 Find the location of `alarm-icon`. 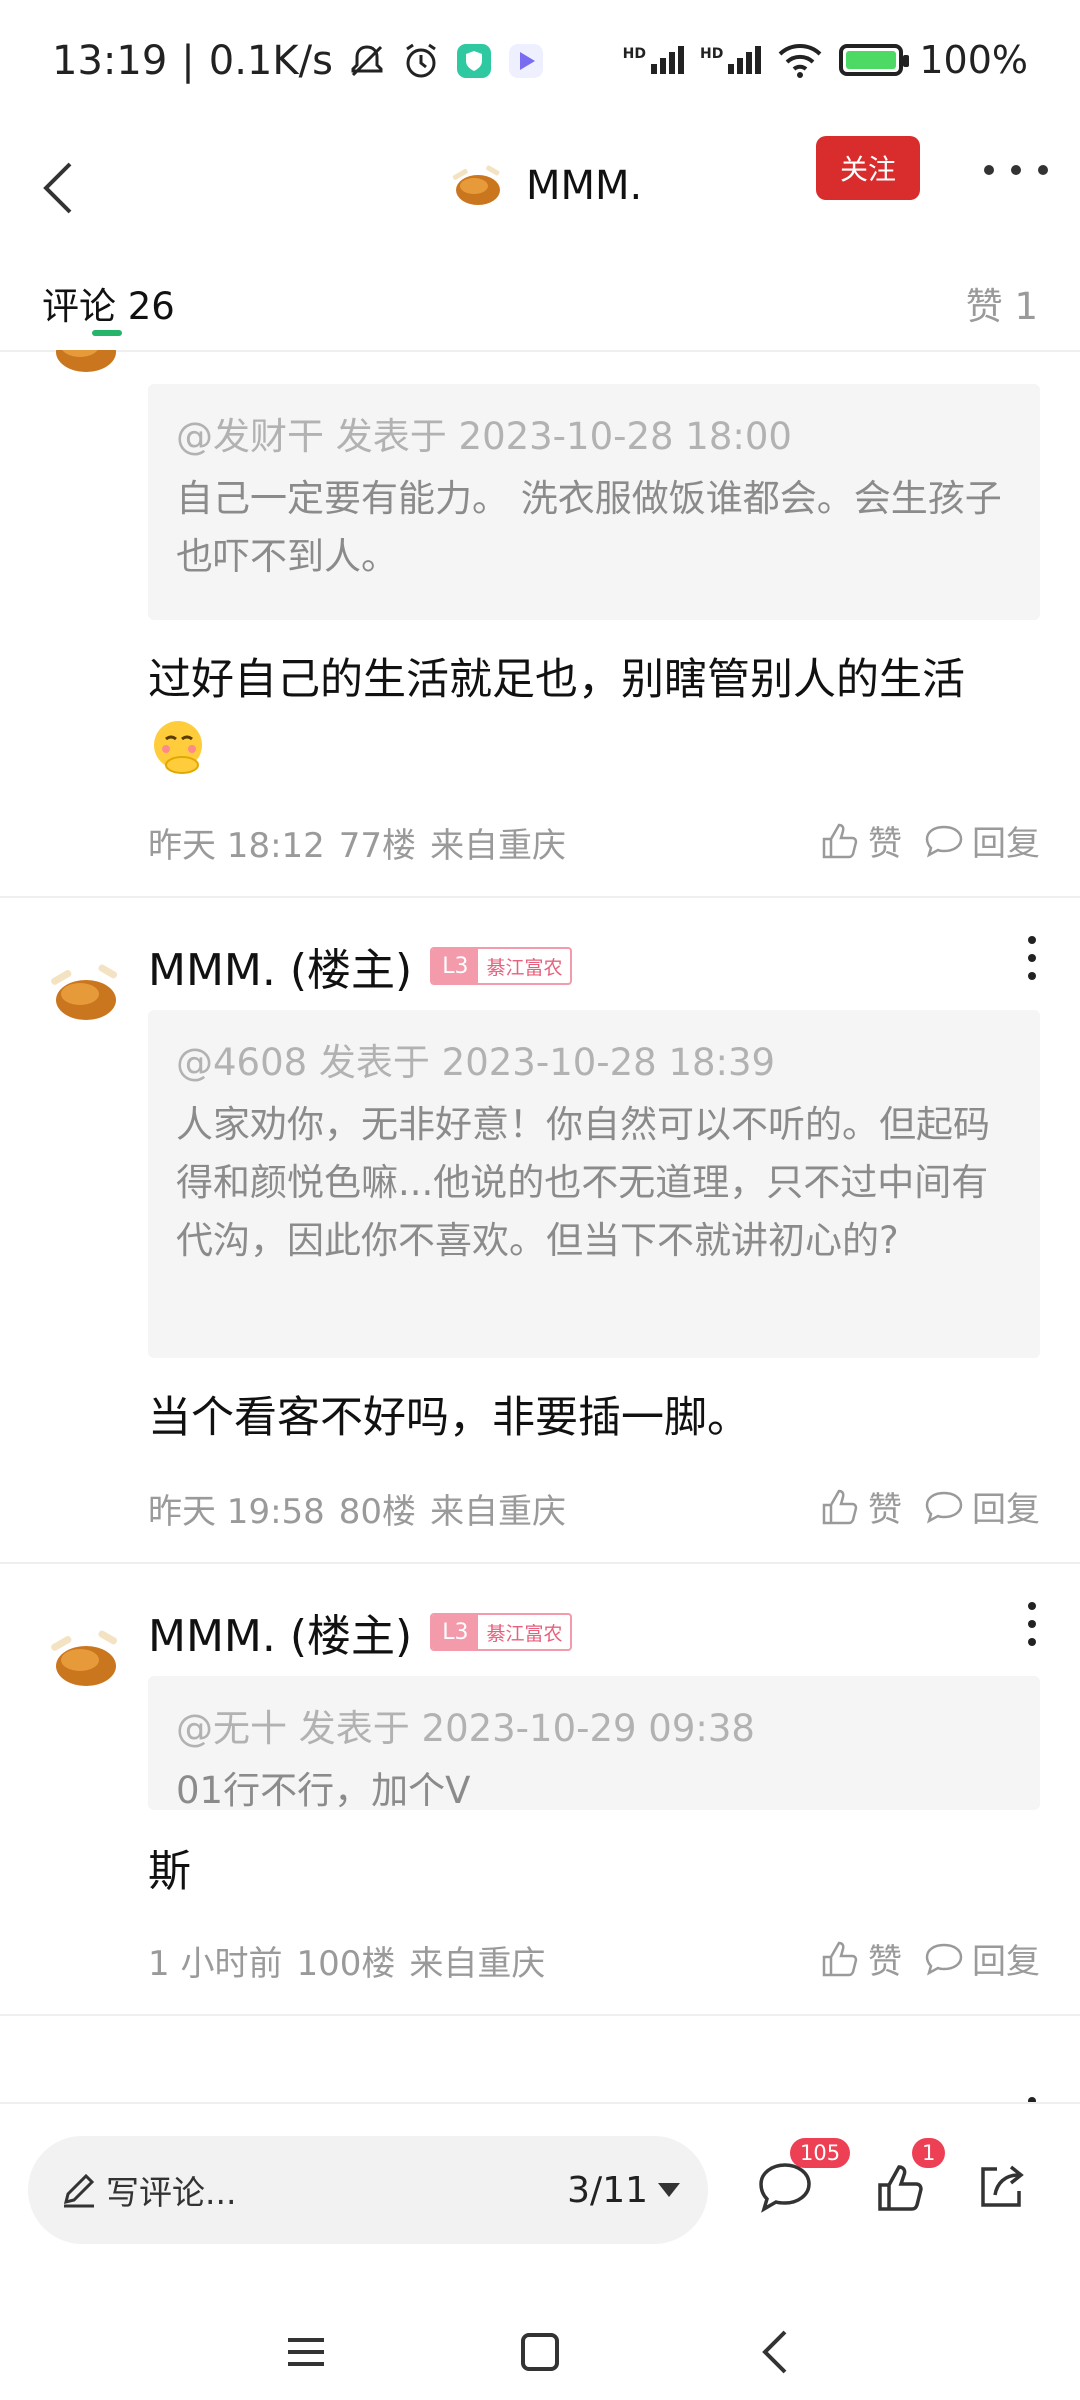

alarm-icon is located at coordinates (421, 60).